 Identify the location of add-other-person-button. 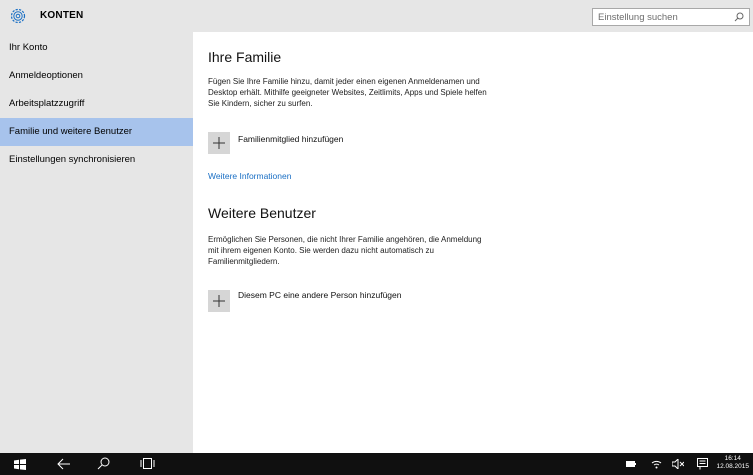
(219, 301).